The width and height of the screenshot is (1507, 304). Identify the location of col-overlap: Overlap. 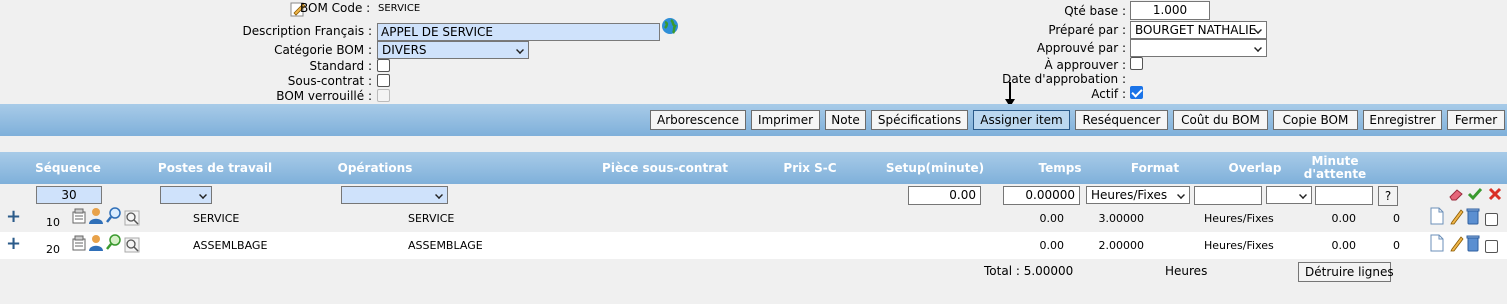
(1255, 168).